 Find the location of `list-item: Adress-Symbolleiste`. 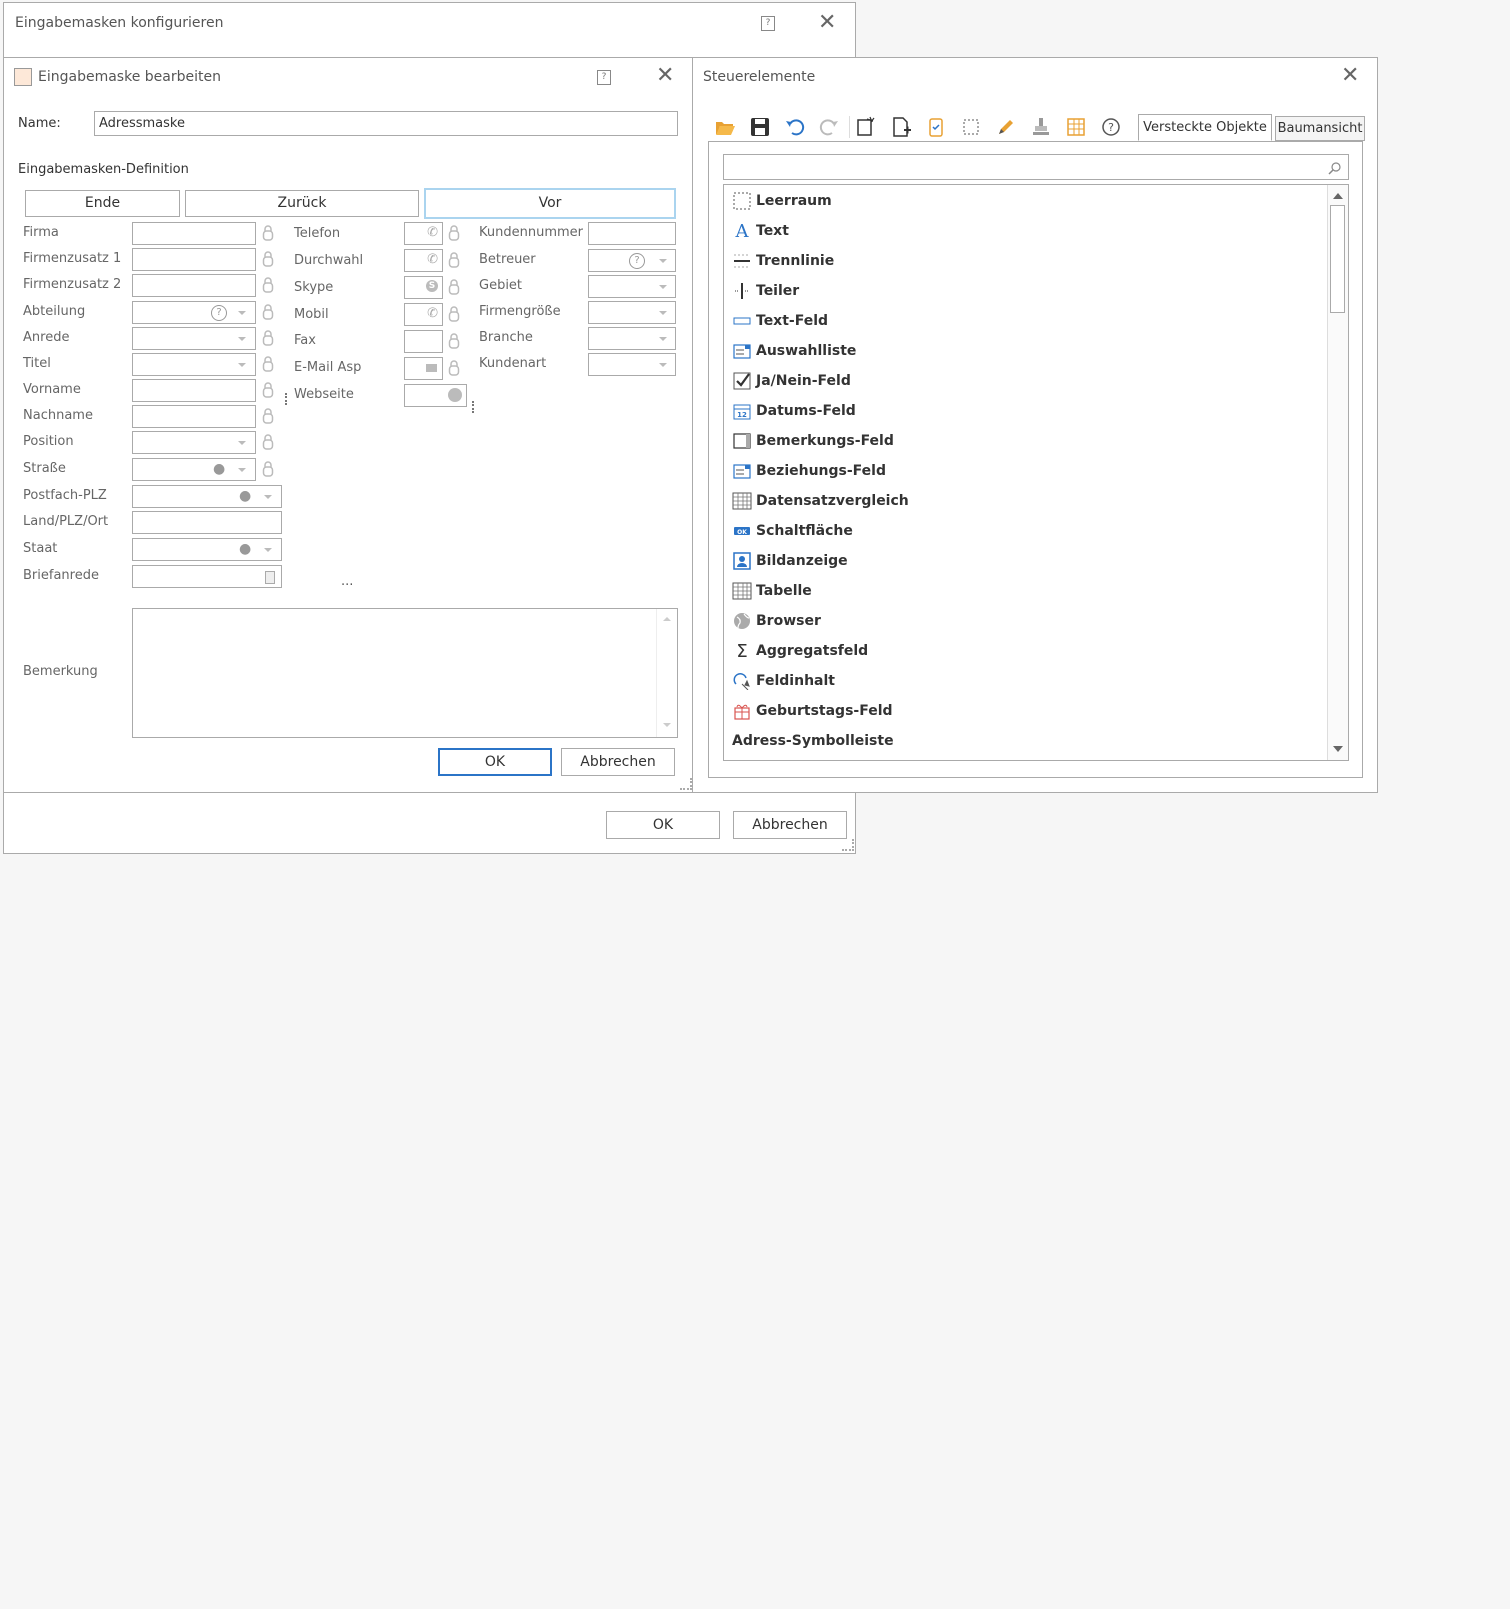

list-item: Adress-Symbolleiste is located at coordinates (809, 741).